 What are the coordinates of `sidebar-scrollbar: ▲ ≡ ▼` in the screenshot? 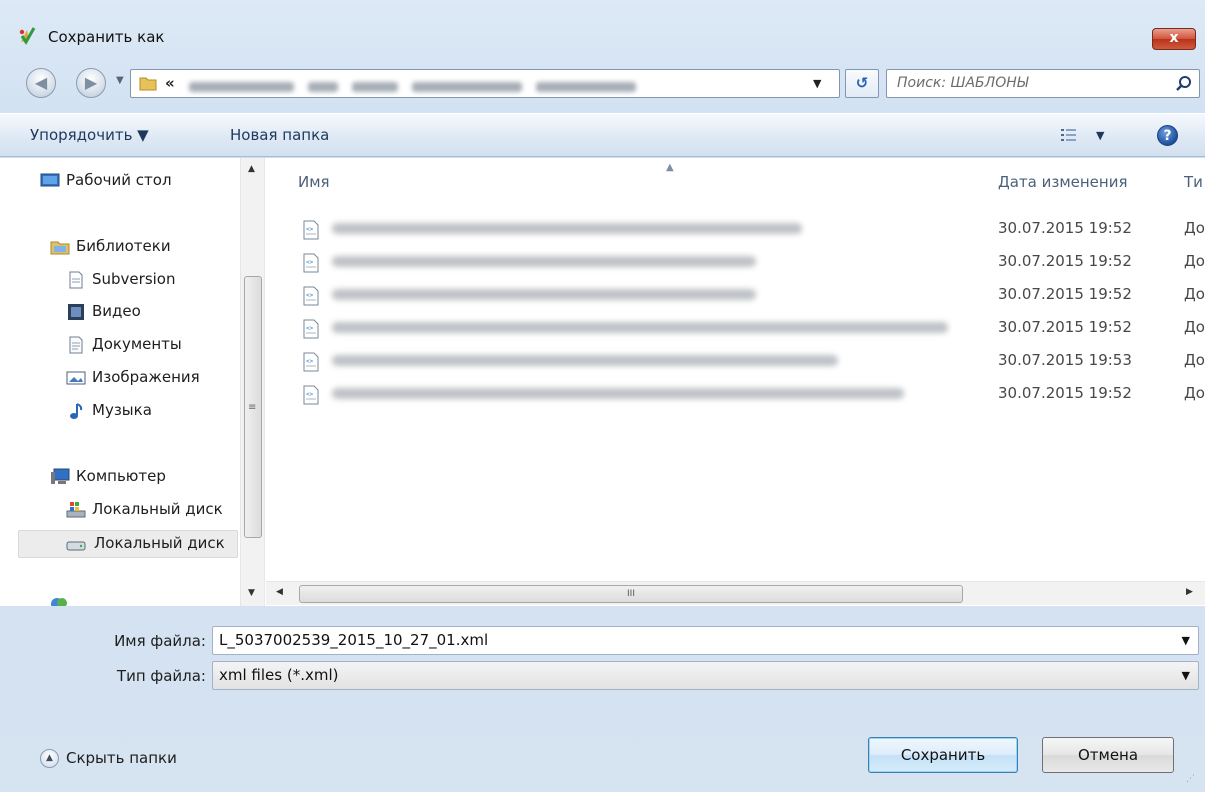 It's located at (252, 382).